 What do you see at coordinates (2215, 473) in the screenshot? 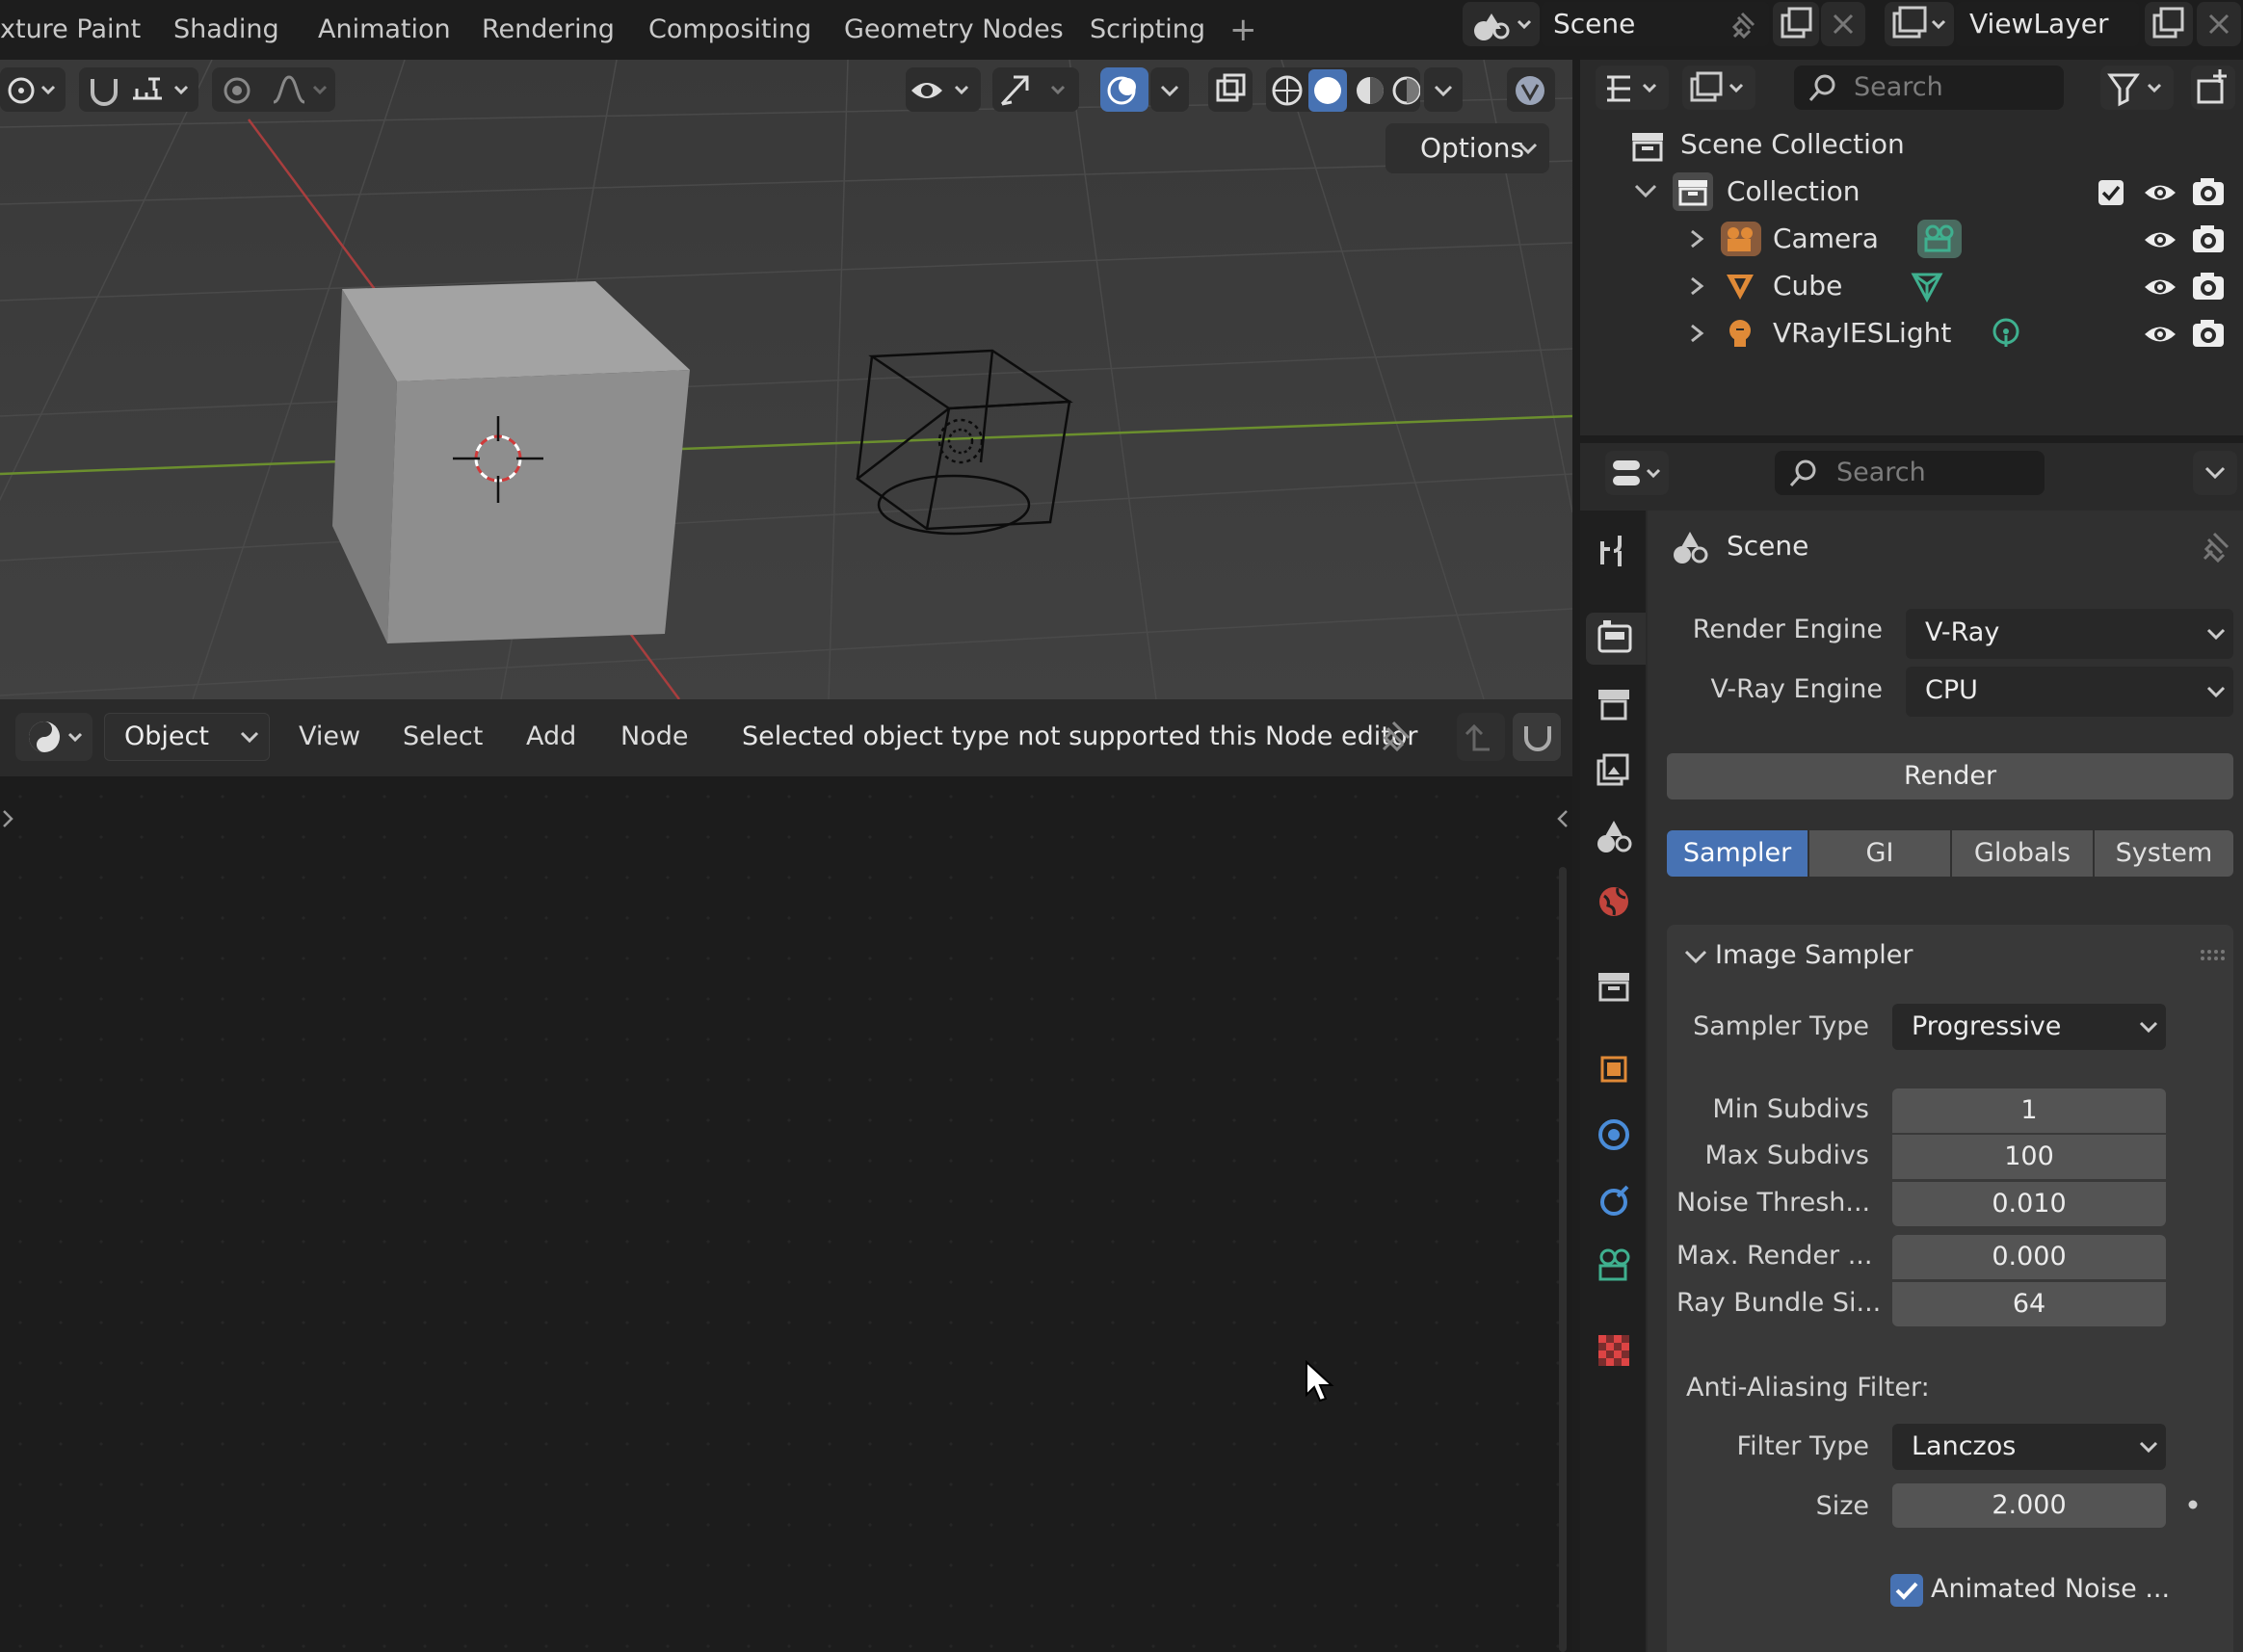
I see `properties-options-dropdown` at bounding box center [2215, 473].